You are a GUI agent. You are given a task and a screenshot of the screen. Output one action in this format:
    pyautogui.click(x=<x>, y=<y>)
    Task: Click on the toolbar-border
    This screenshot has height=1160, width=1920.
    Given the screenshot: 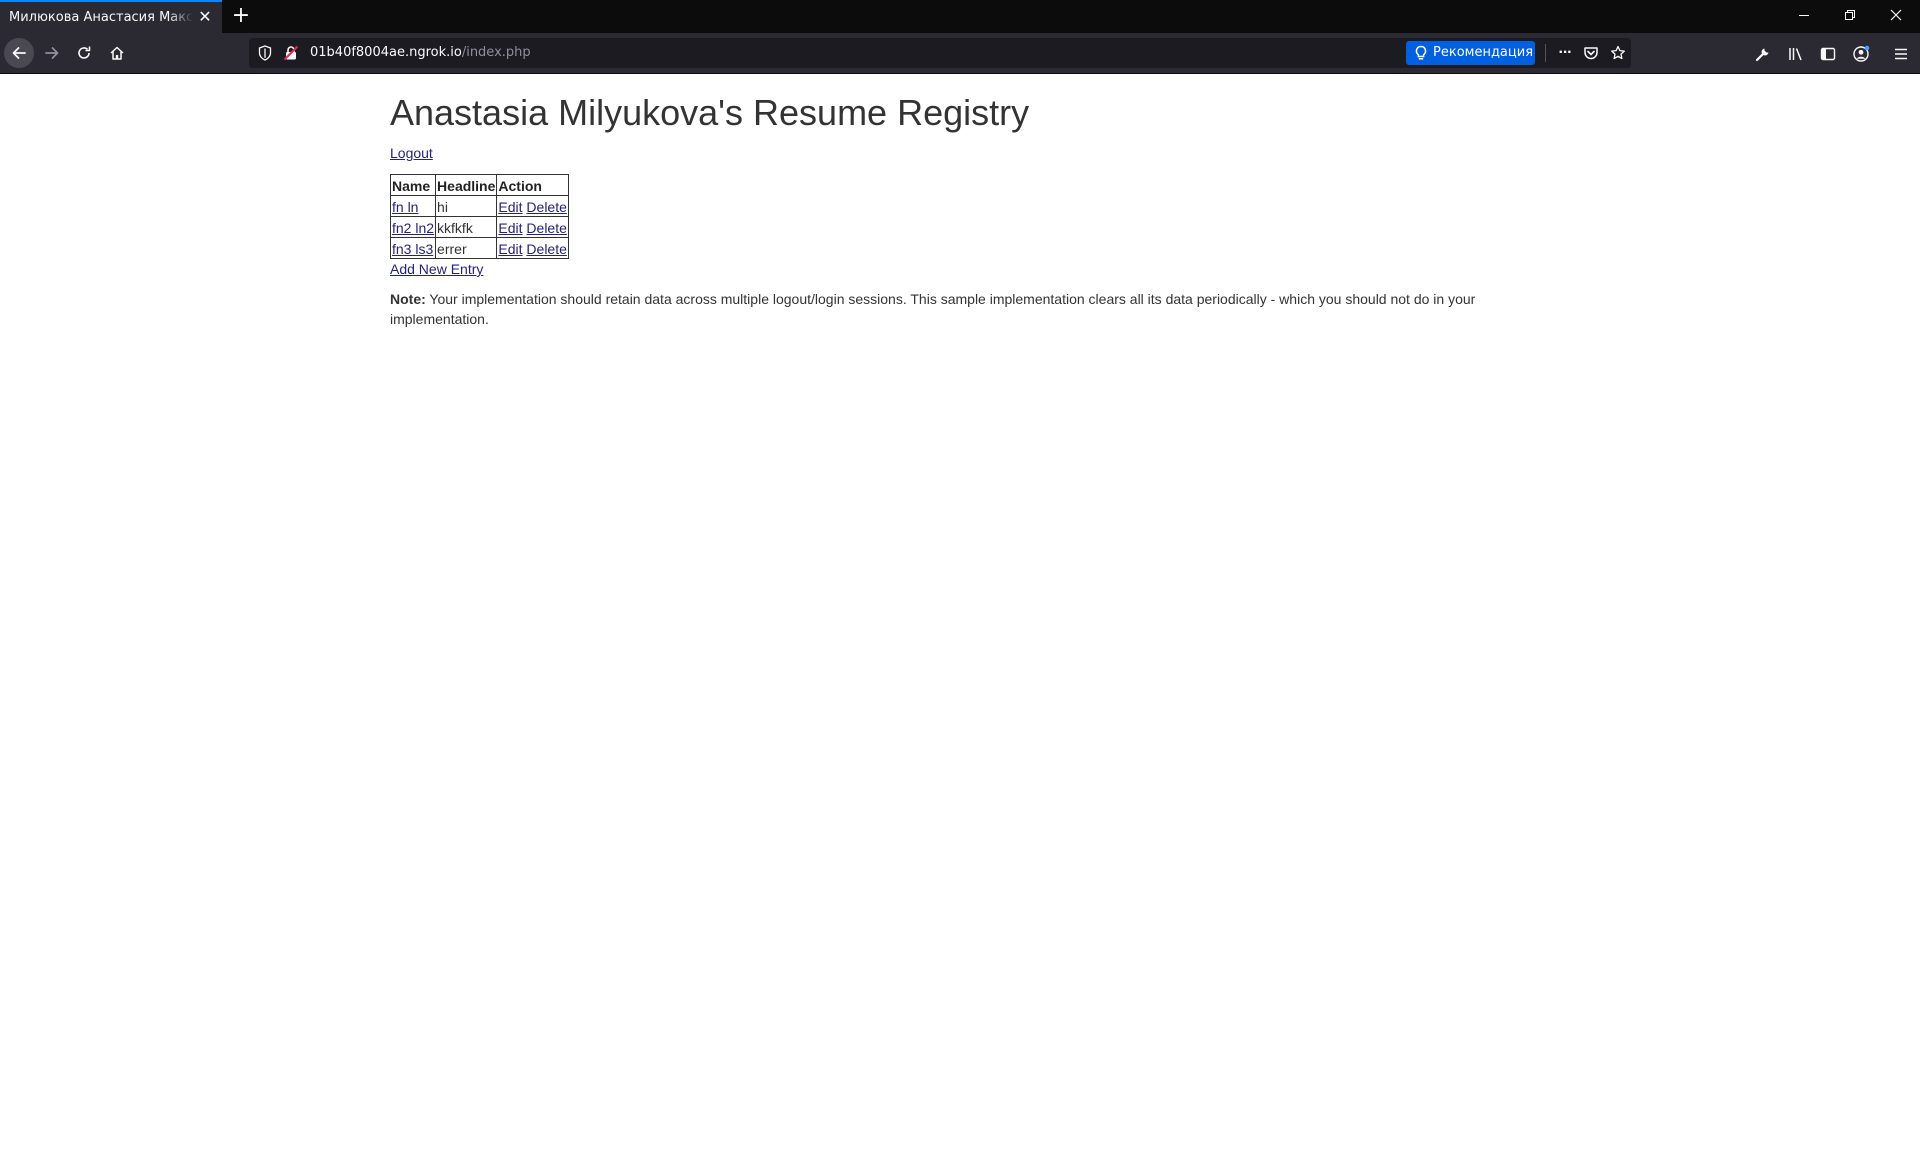 What is the action you would take?
    pyautogui.click(x=960, y=73)
    